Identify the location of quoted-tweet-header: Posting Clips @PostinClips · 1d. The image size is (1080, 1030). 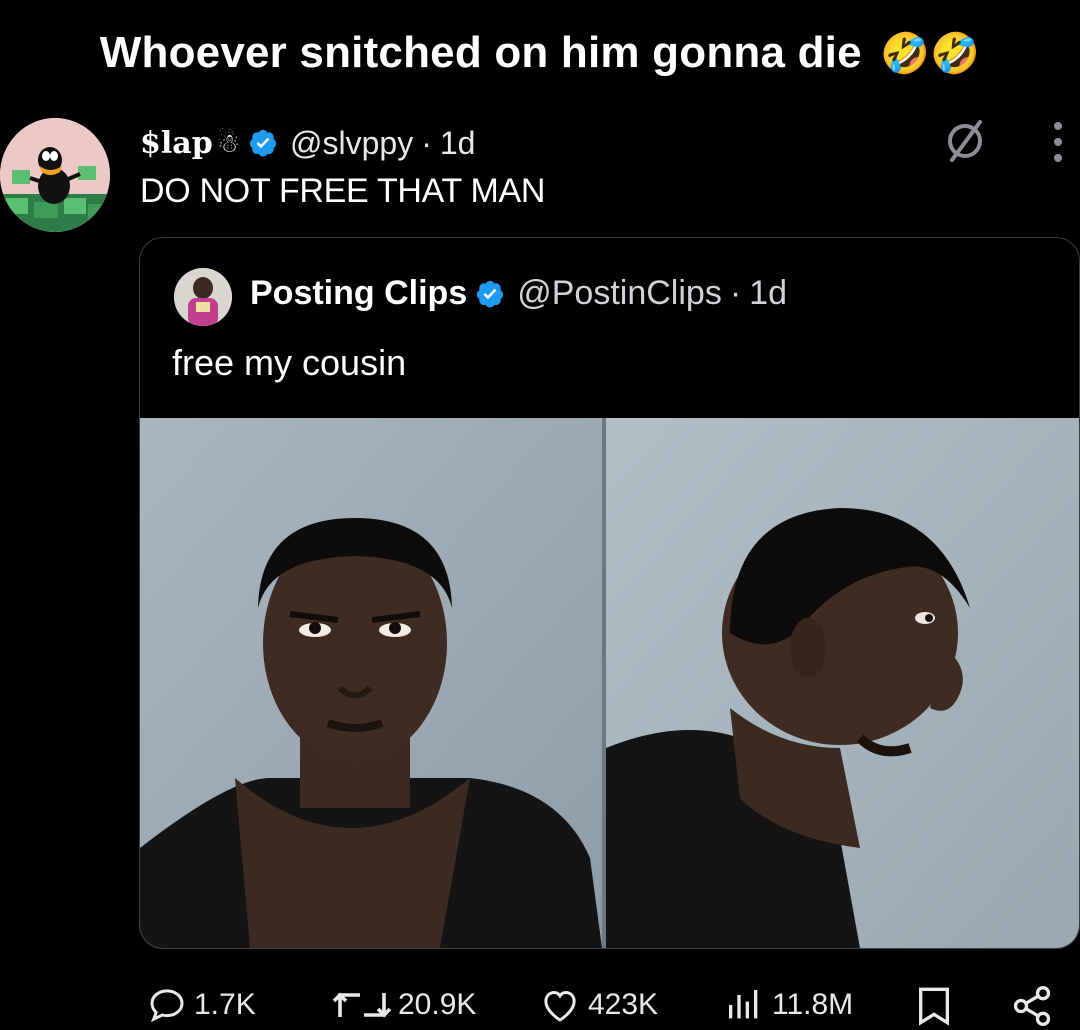
(518, 293).